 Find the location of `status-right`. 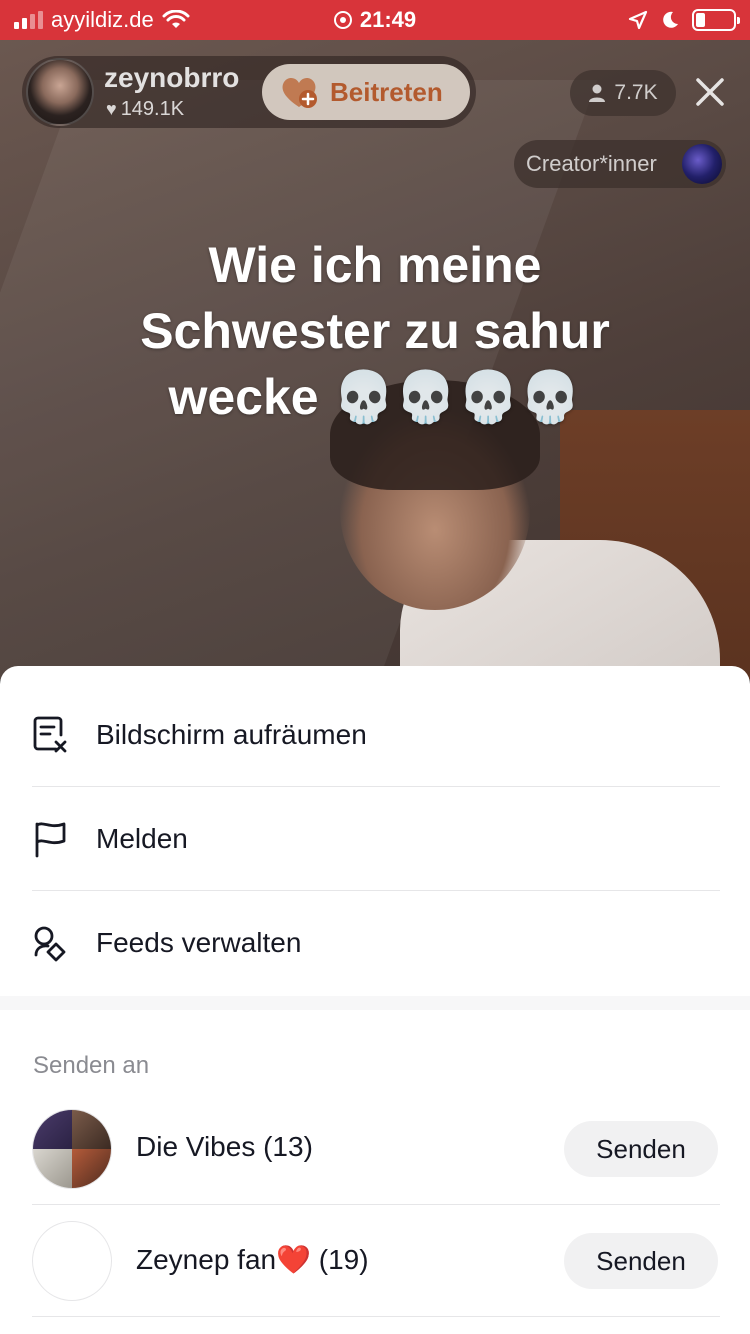

status-right is located at coordinates (684, 20).